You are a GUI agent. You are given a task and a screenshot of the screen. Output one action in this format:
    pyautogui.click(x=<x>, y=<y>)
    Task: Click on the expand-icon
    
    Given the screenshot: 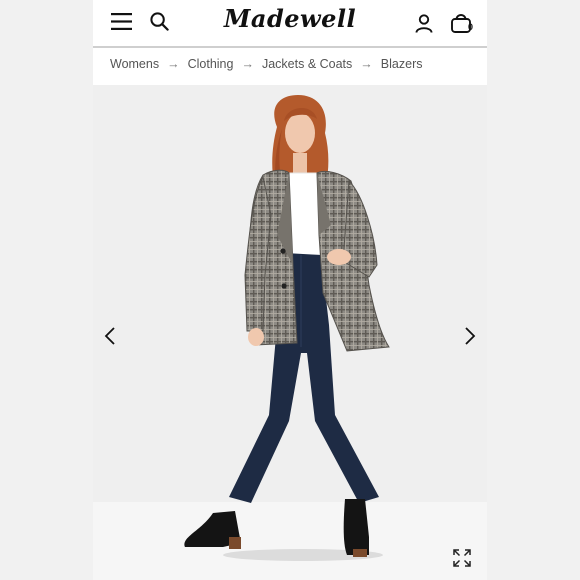 What is the action you would take?
    pyautogui.click(x=462, y=558)
    